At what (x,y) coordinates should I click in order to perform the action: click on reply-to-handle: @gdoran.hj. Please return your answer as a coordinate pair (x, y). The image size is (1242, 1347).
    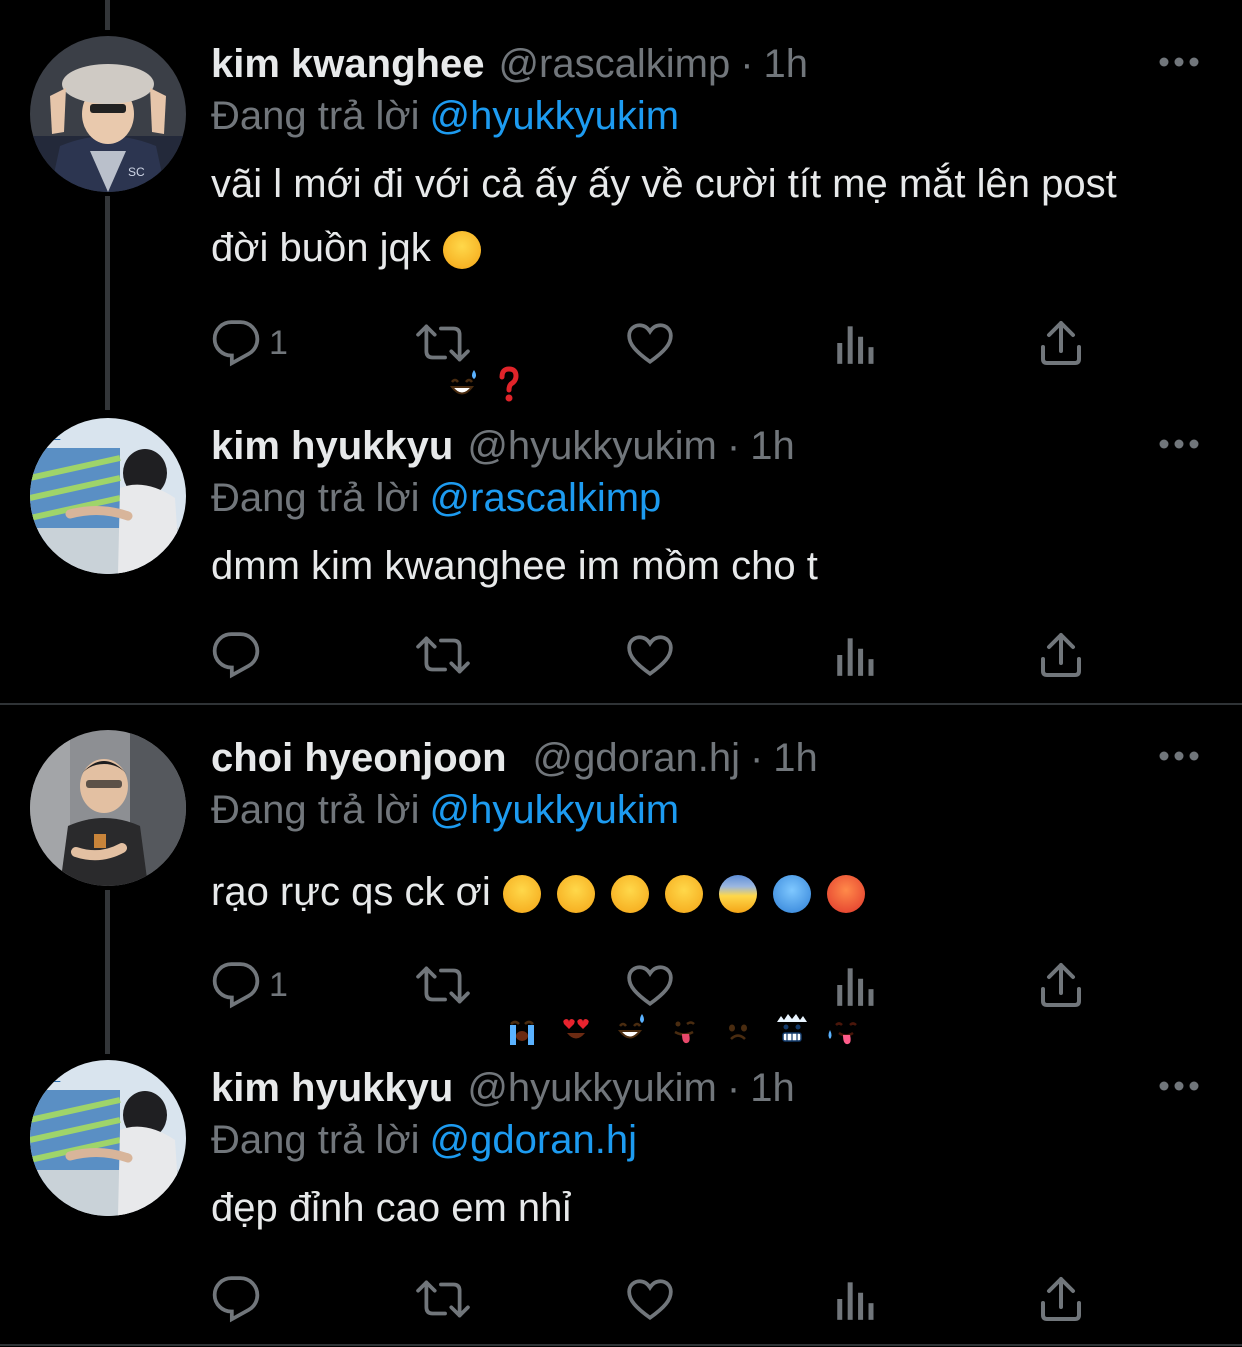
    Looking at the image, I should click on (533, 1140).